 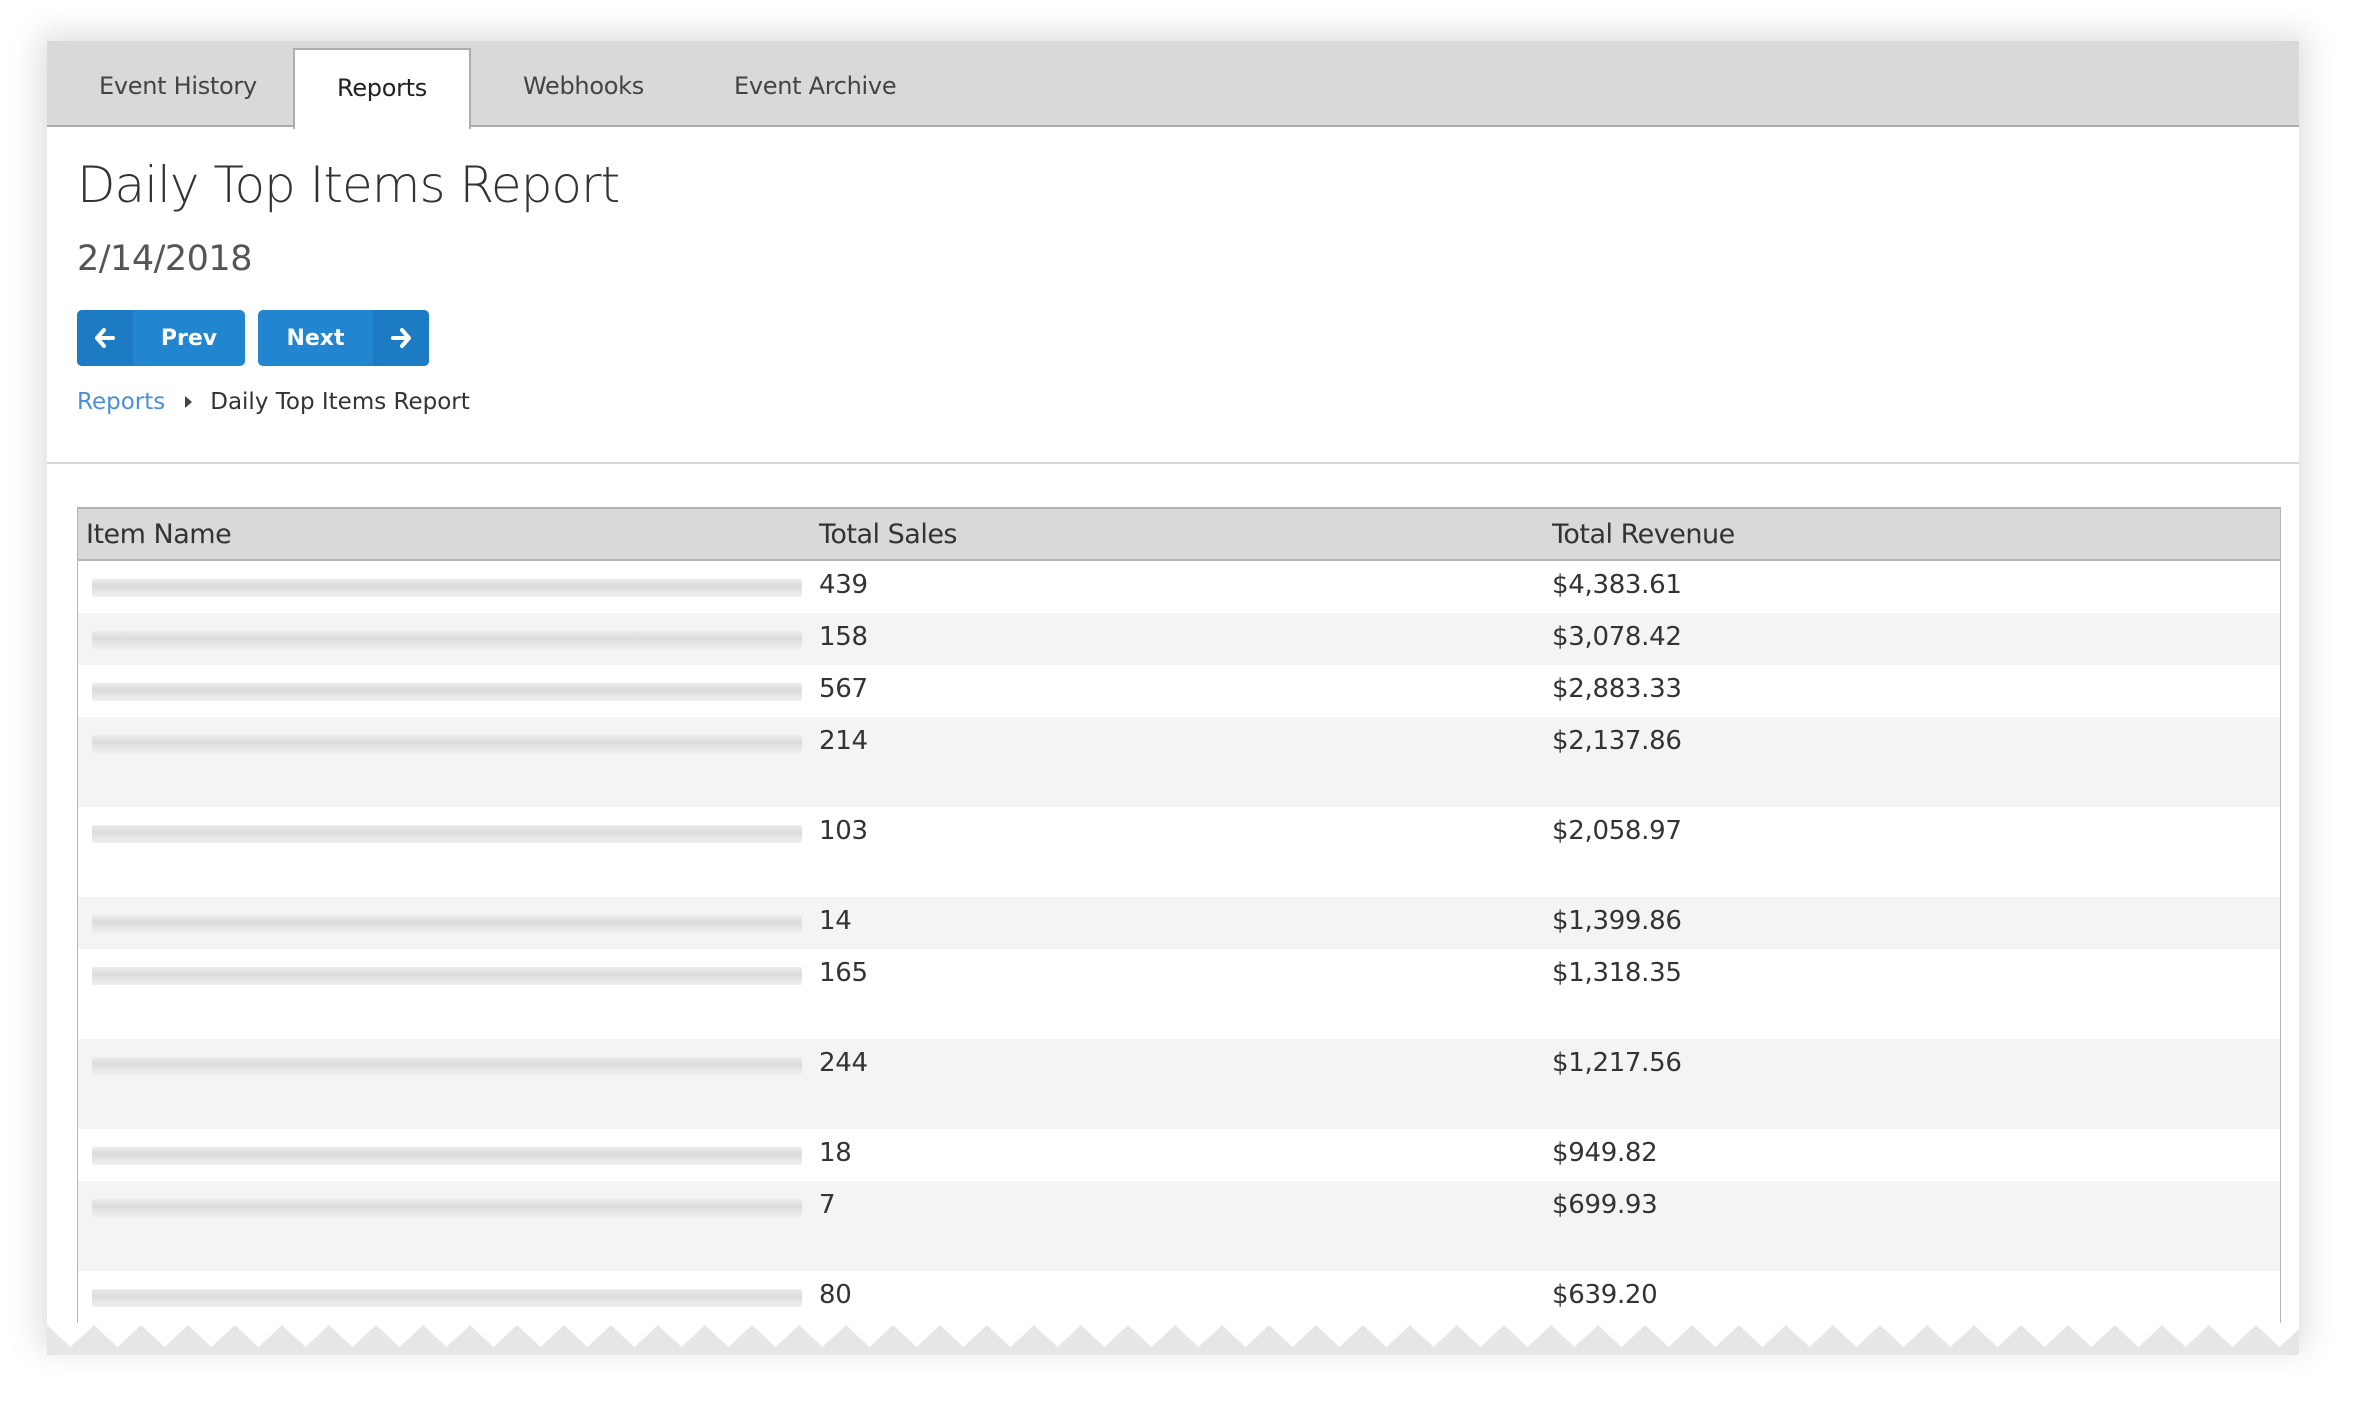 I want to click on total-revenue-cell: $2,883.33, so click(x=1617, y=689).